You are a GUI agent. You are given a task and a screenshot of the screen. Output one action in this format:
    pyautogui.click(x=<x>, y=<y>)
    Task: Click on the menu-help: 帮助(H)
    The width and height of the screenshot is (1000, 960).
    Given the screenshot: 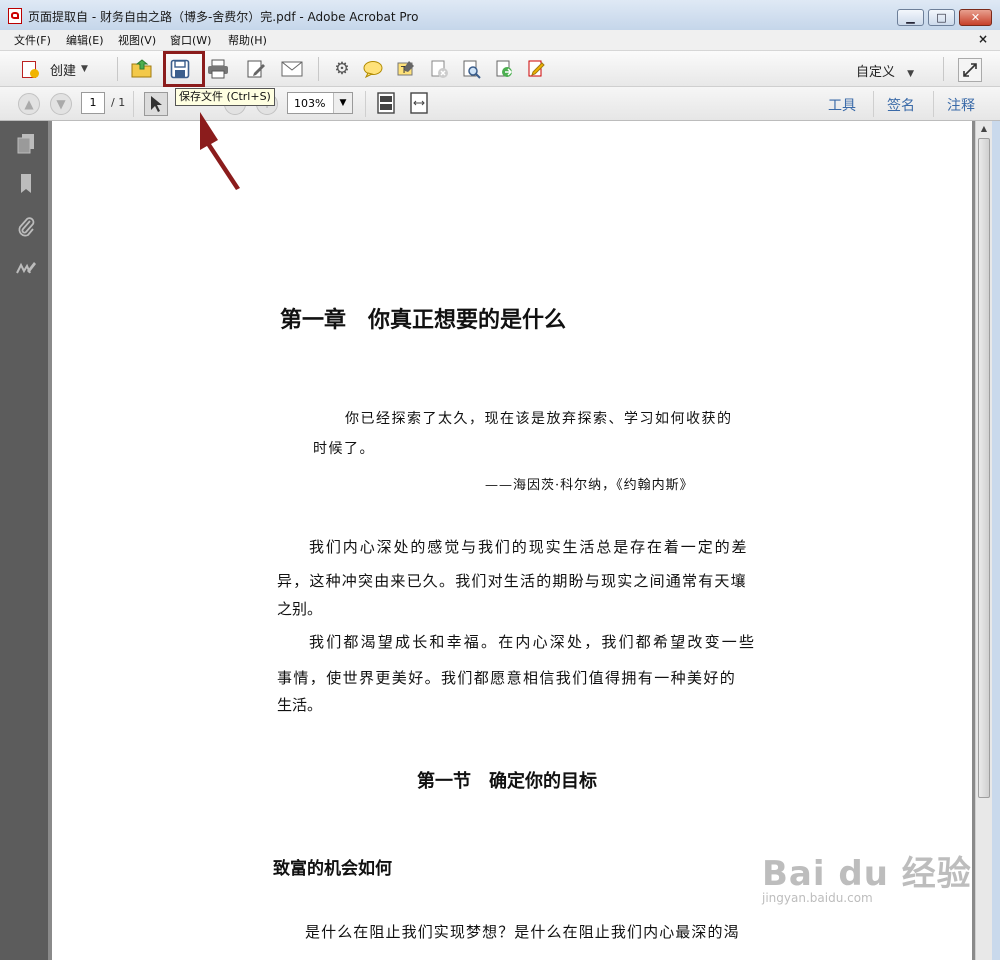 What is the action you would take?
    pyautogui.click(x=247, y=40)
    